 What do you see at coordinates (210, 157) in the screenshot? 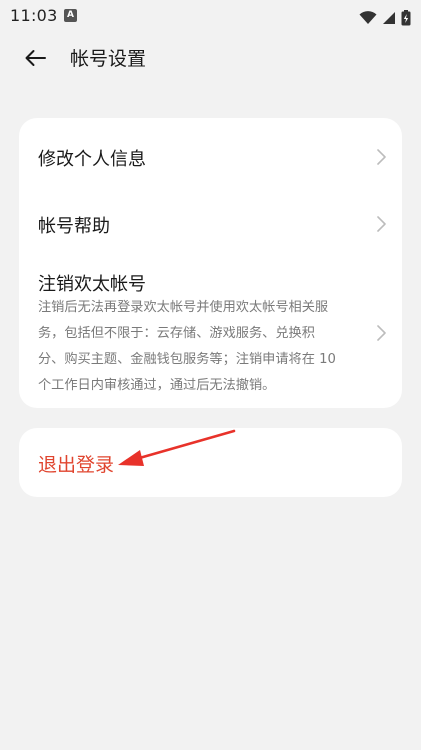
I see `settings-item-edit-profile: 修改个人信息` at bounding box center [210, 157].